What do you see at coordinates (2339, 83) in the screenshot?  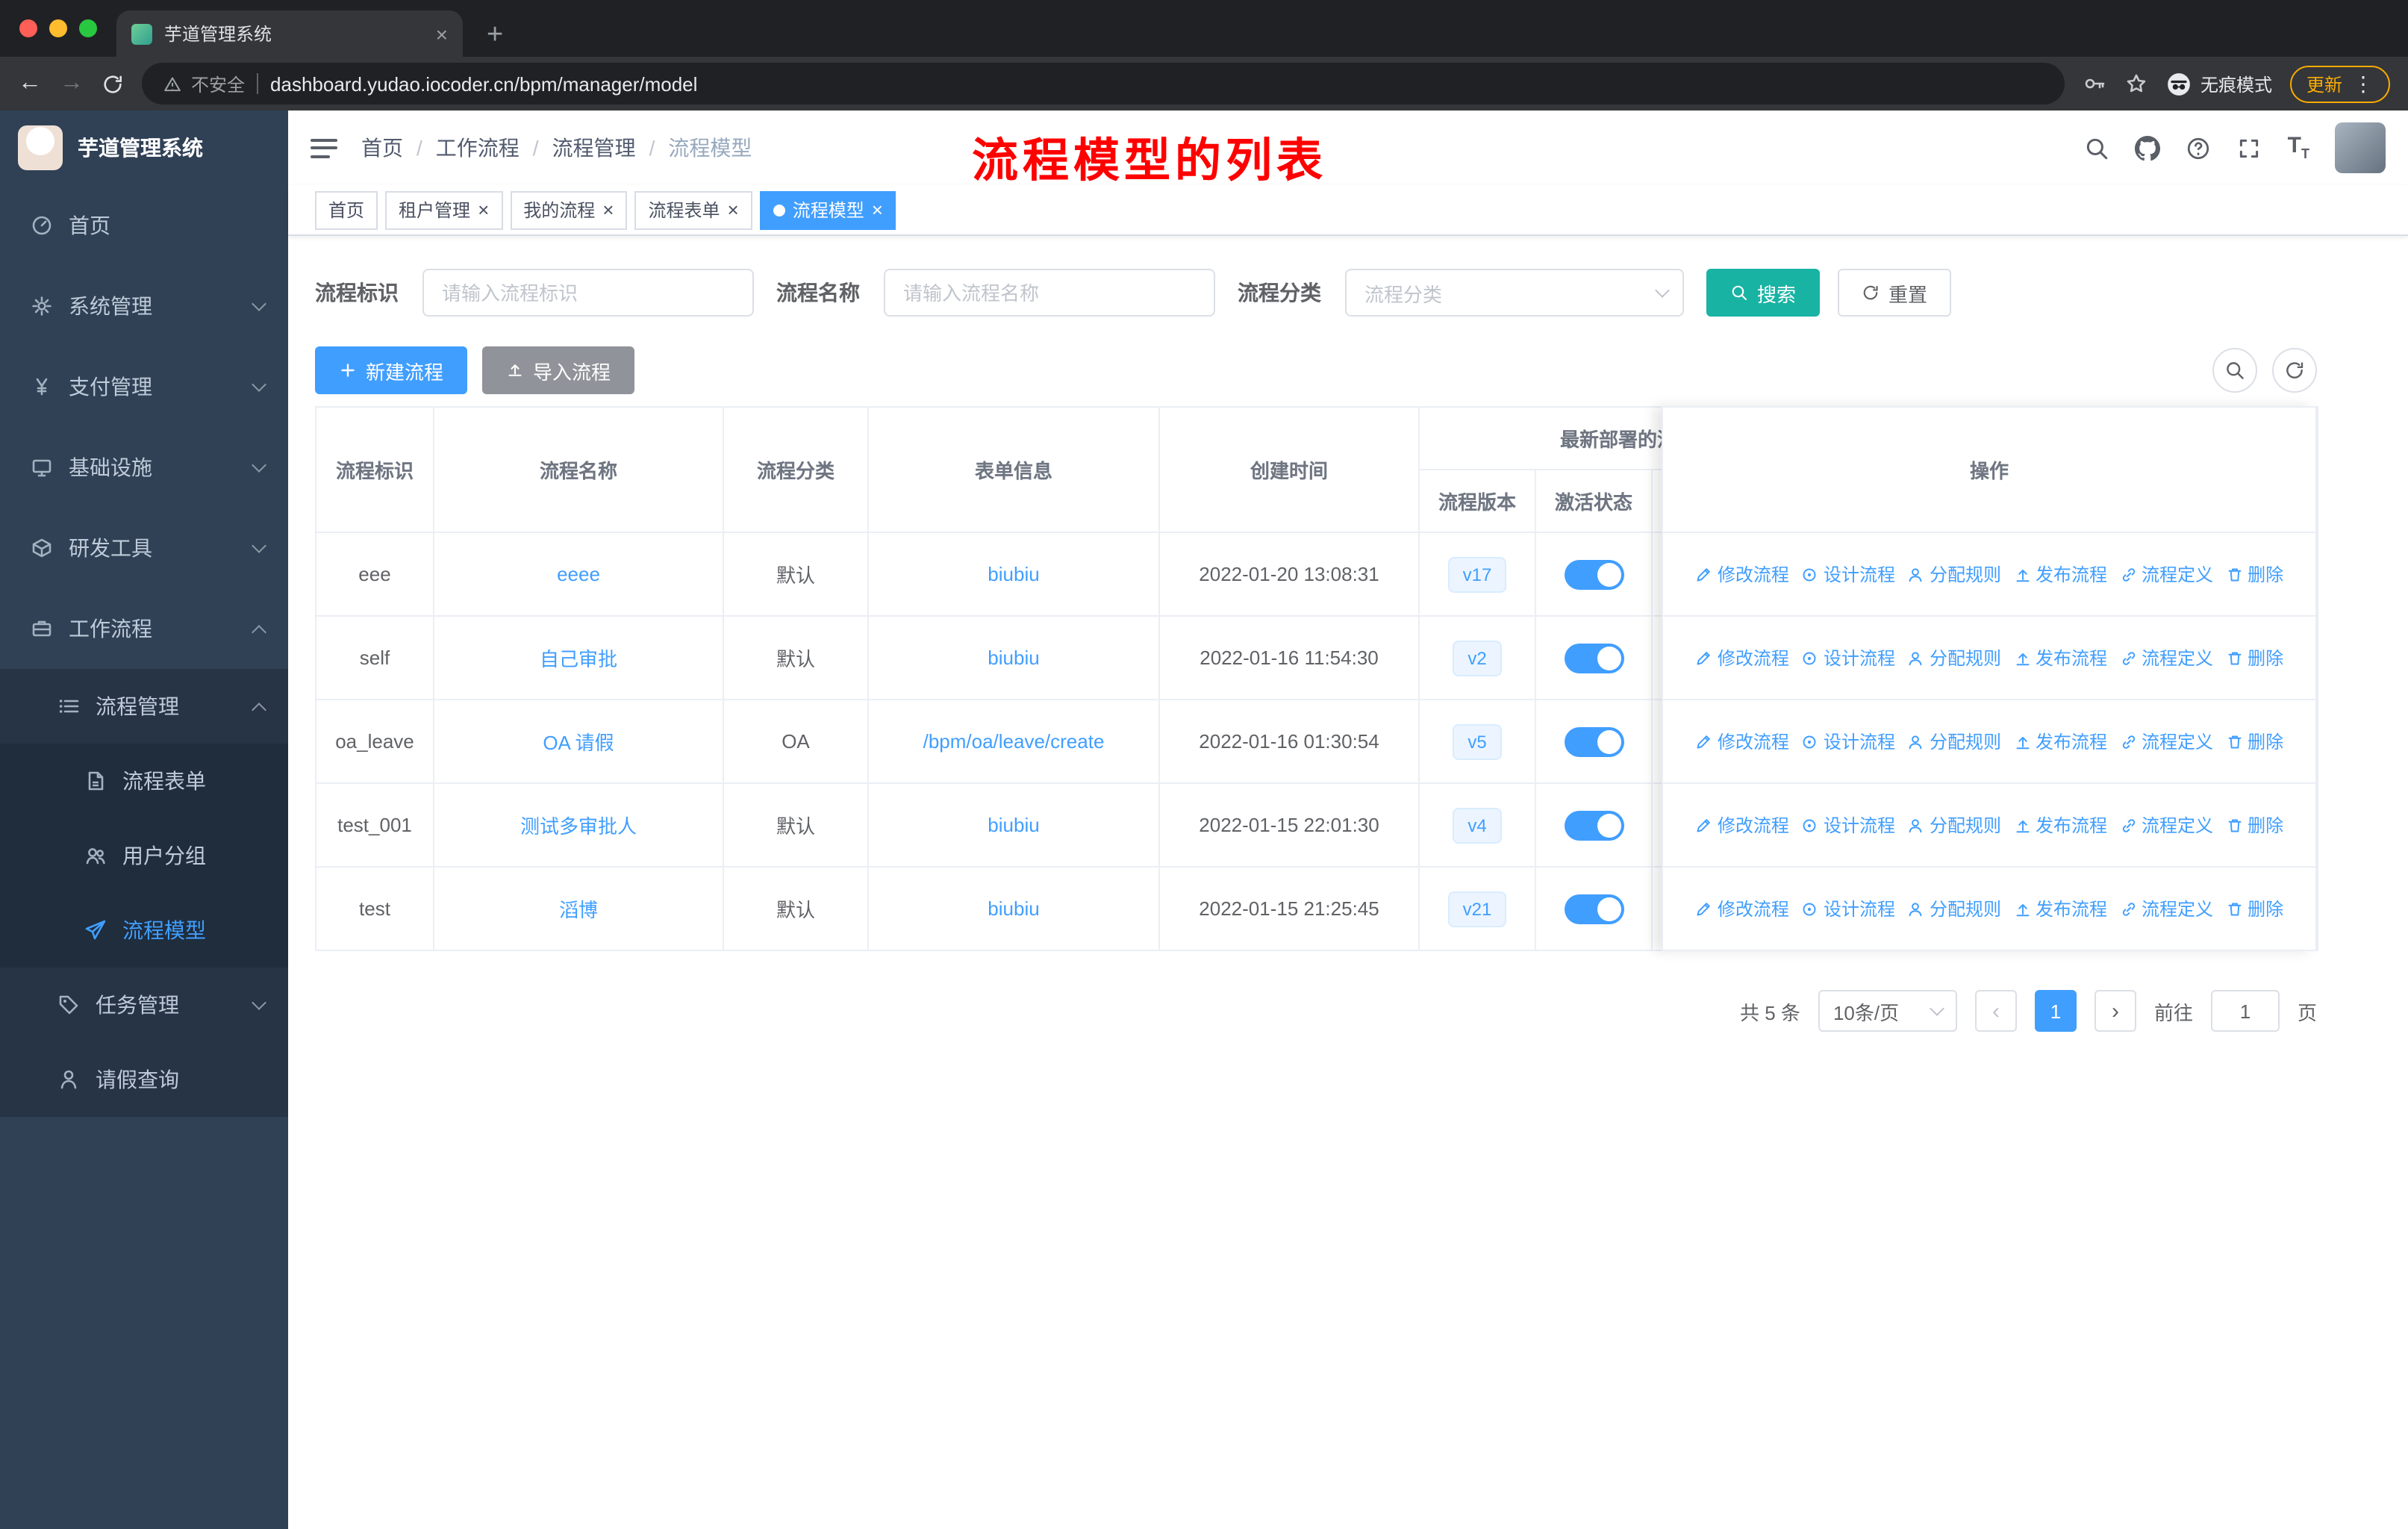 I see `browser-update-button: 更新 ⋮` at bounding box center [2339, 83].